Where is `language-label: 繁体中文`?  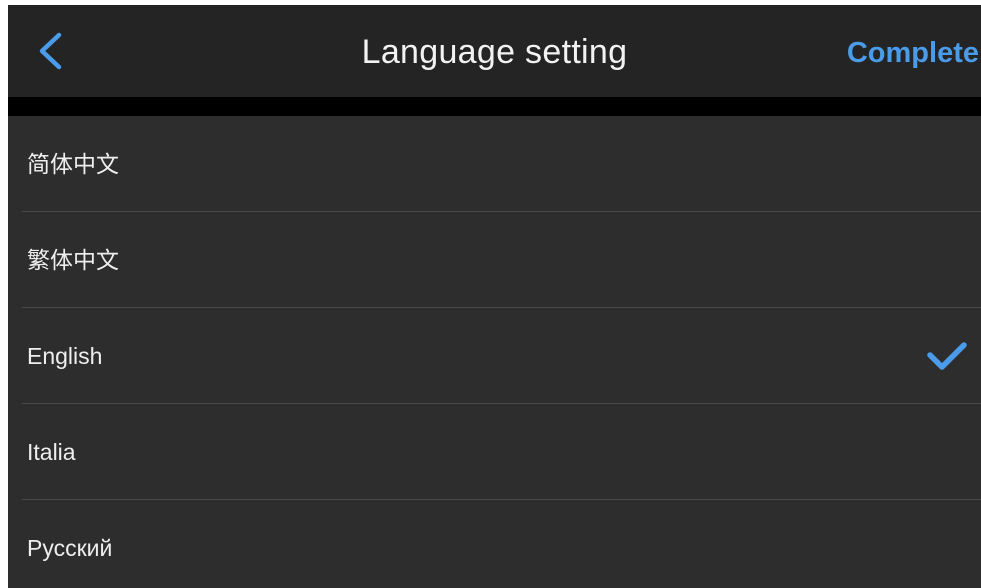
language-label: 繁体中文 is located at coordinates (73, 260).